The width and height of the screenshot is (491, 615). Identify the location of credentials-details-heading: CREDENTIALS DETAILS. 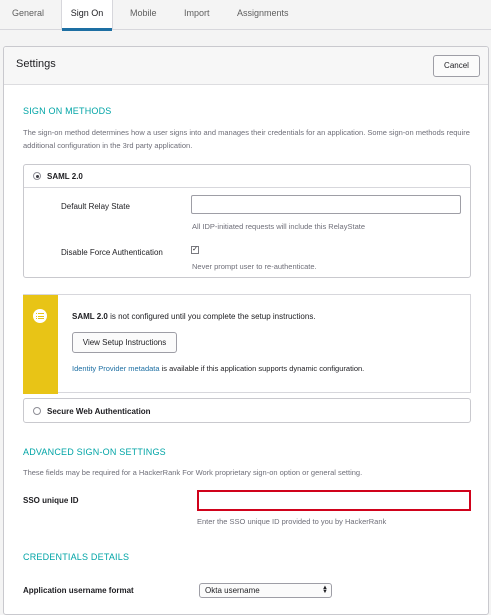
(76, 557).